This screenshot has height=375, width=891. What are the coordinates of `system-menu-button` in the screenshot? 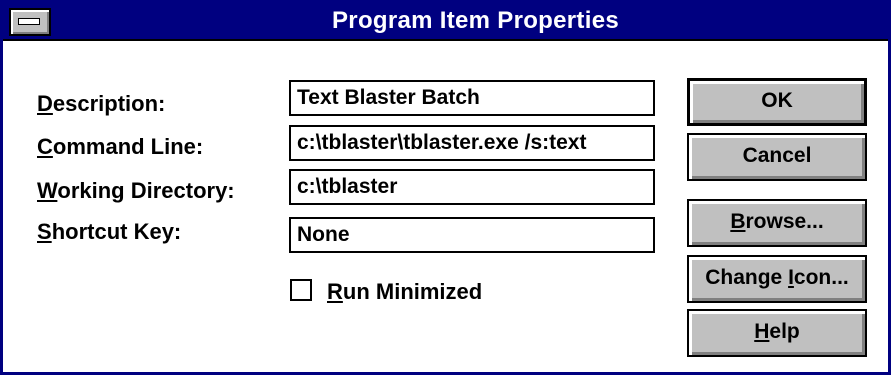 It's located at (30, 22).